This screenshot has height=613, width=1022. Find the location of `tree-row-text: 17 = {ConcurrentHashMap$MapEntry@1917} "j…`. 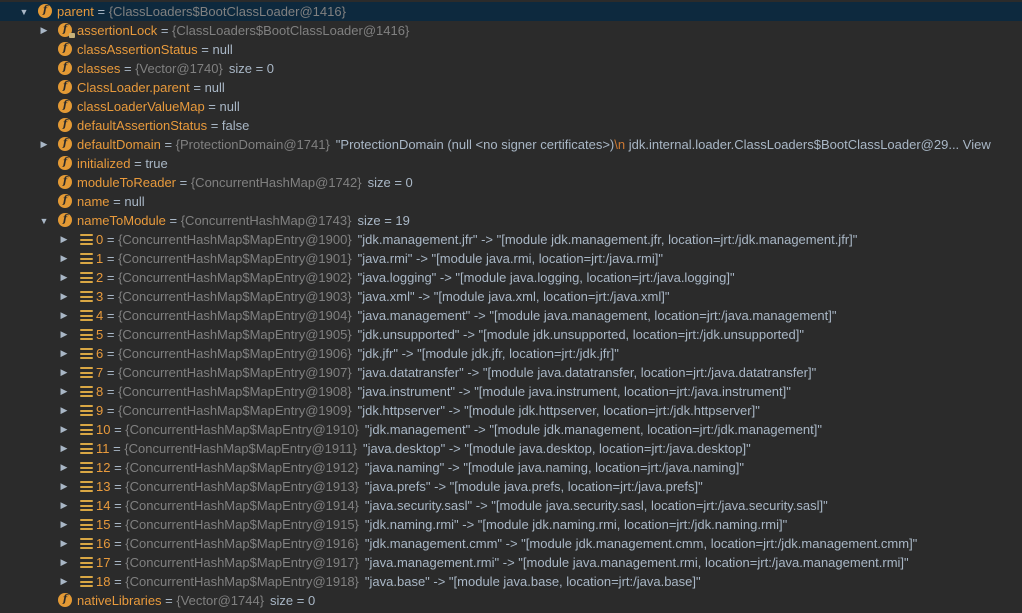

tree-row-text: 17 = {ConcurrentHashMap$MapEntry@1917} "j… is located at coordinates (502, 562).